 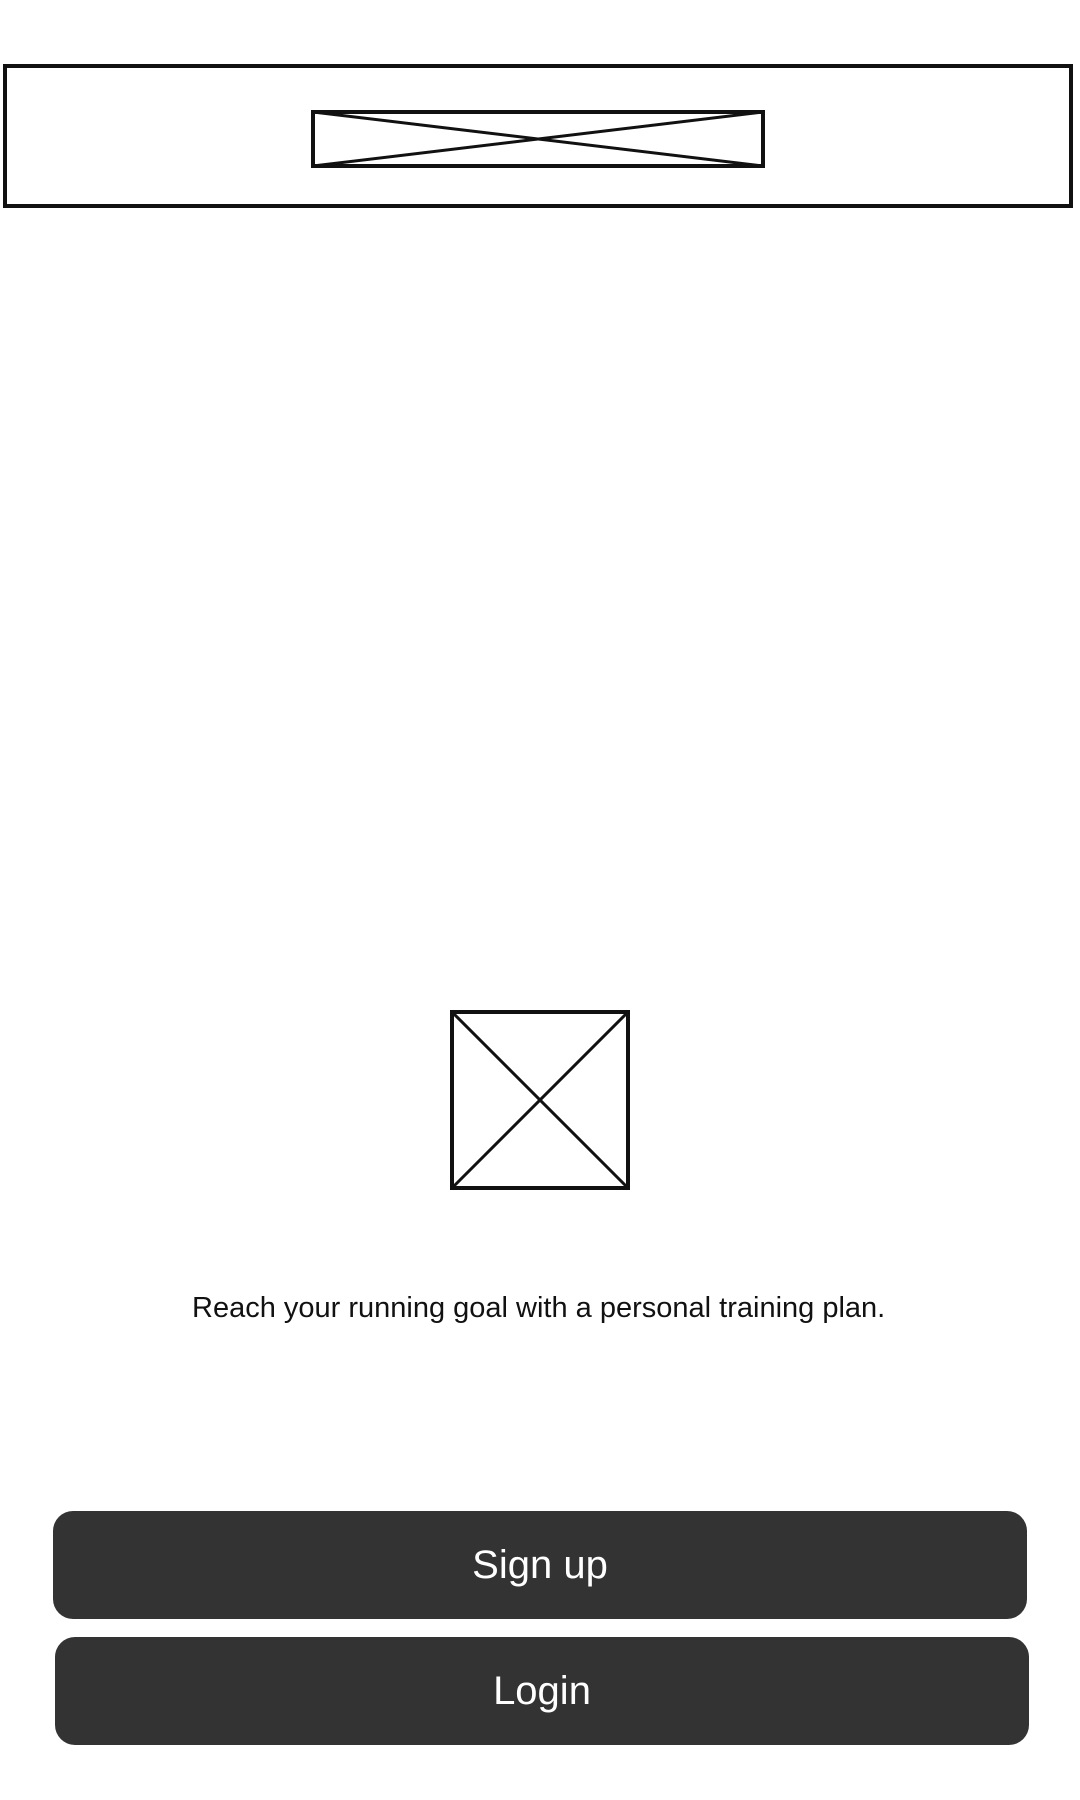 I want to click on signup-button: Sign up, so click(x=540, y=1565).